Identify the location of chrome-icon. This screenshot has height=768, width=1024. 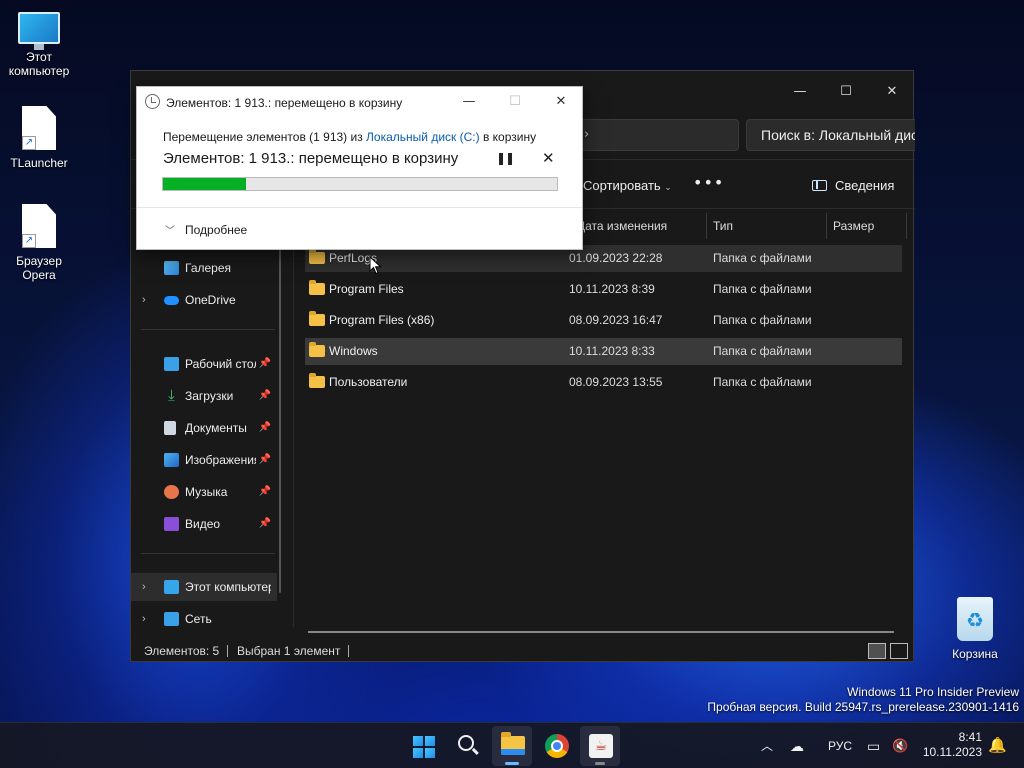
(557, 746).